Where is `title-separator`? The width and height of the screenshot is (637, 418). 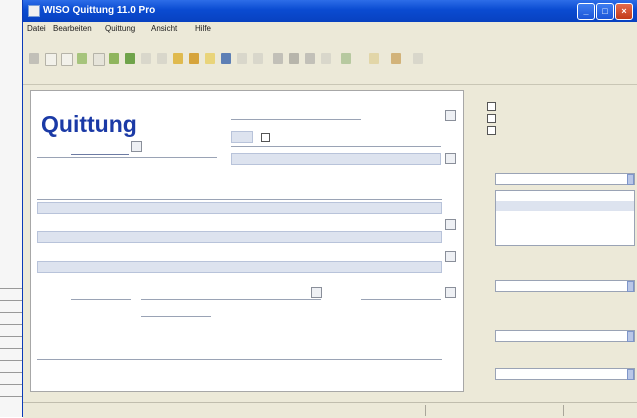 title-separator is located at coordinates (127, 157).